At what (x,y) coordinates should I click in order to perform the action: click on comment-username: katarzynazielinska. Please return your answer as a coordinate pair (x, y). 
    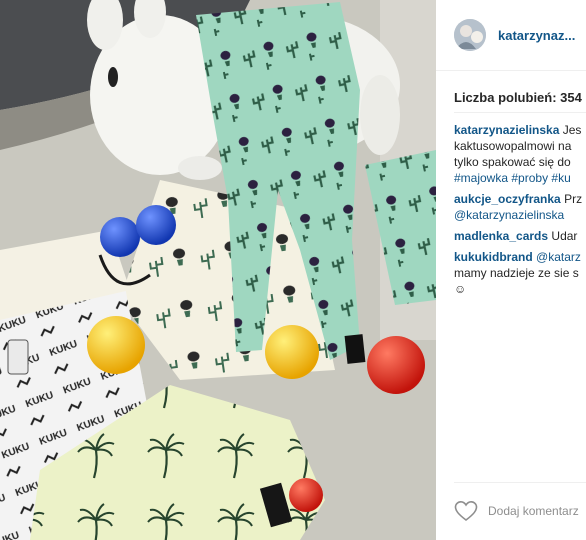
    Looking at the image, I should click on (506, 130).